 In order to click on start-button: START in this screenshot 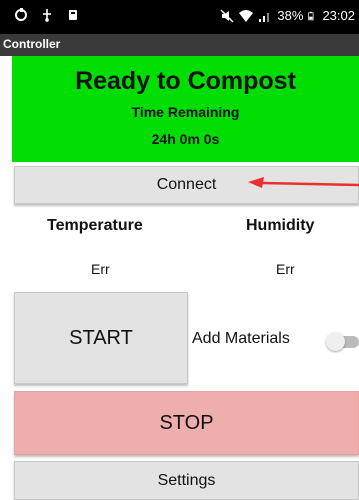, I will do `click(101, 338)`.